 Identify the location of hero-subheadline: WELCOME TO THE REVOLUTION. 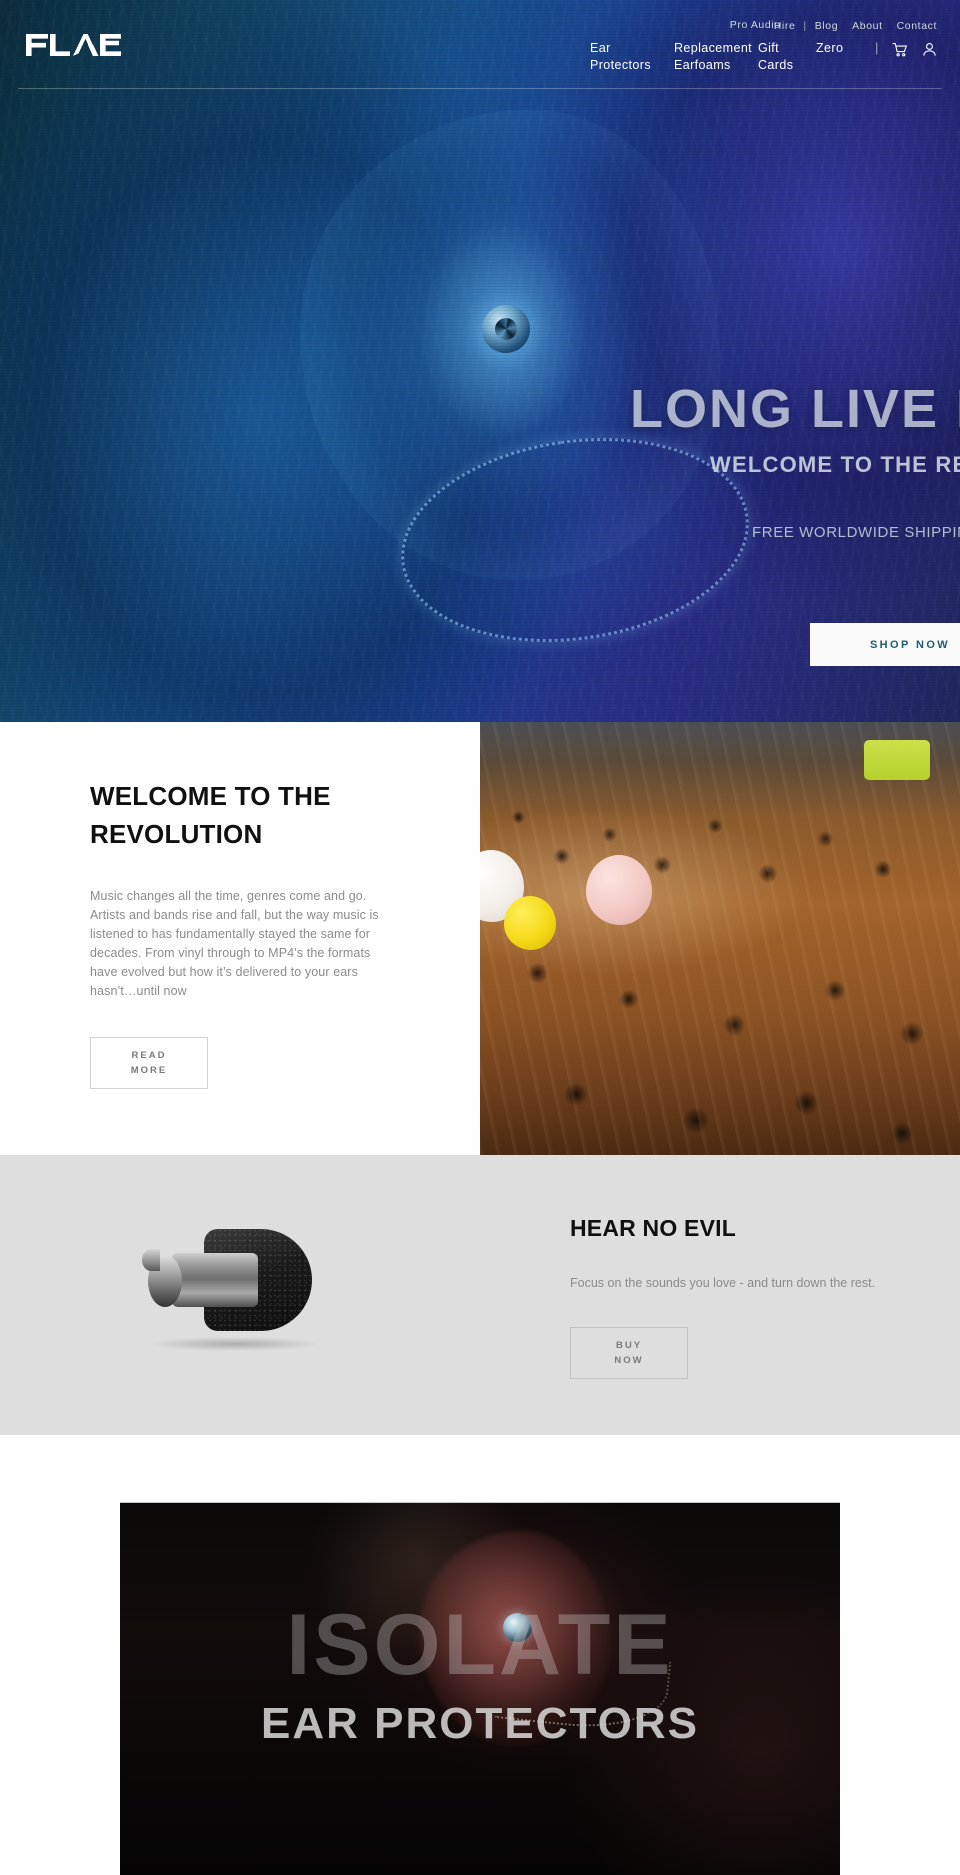
(835, 464).